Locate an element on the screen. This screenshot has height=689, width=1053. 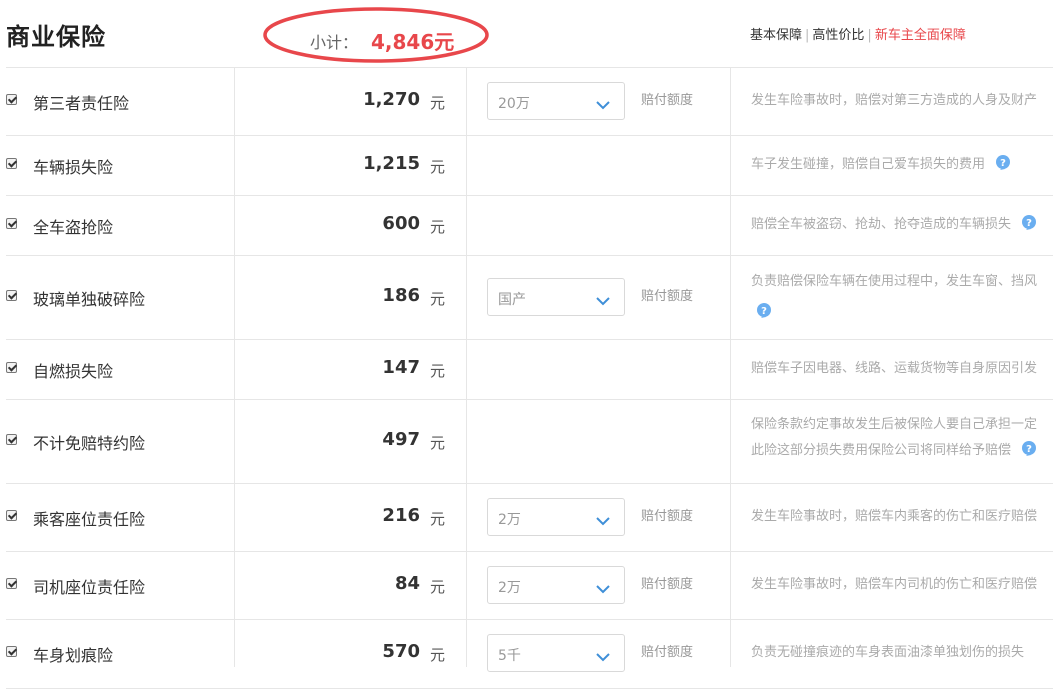
description-text: 车子发生碰撞，赔偿自己爱车损失的费用 is located at coordinates (868, 164).